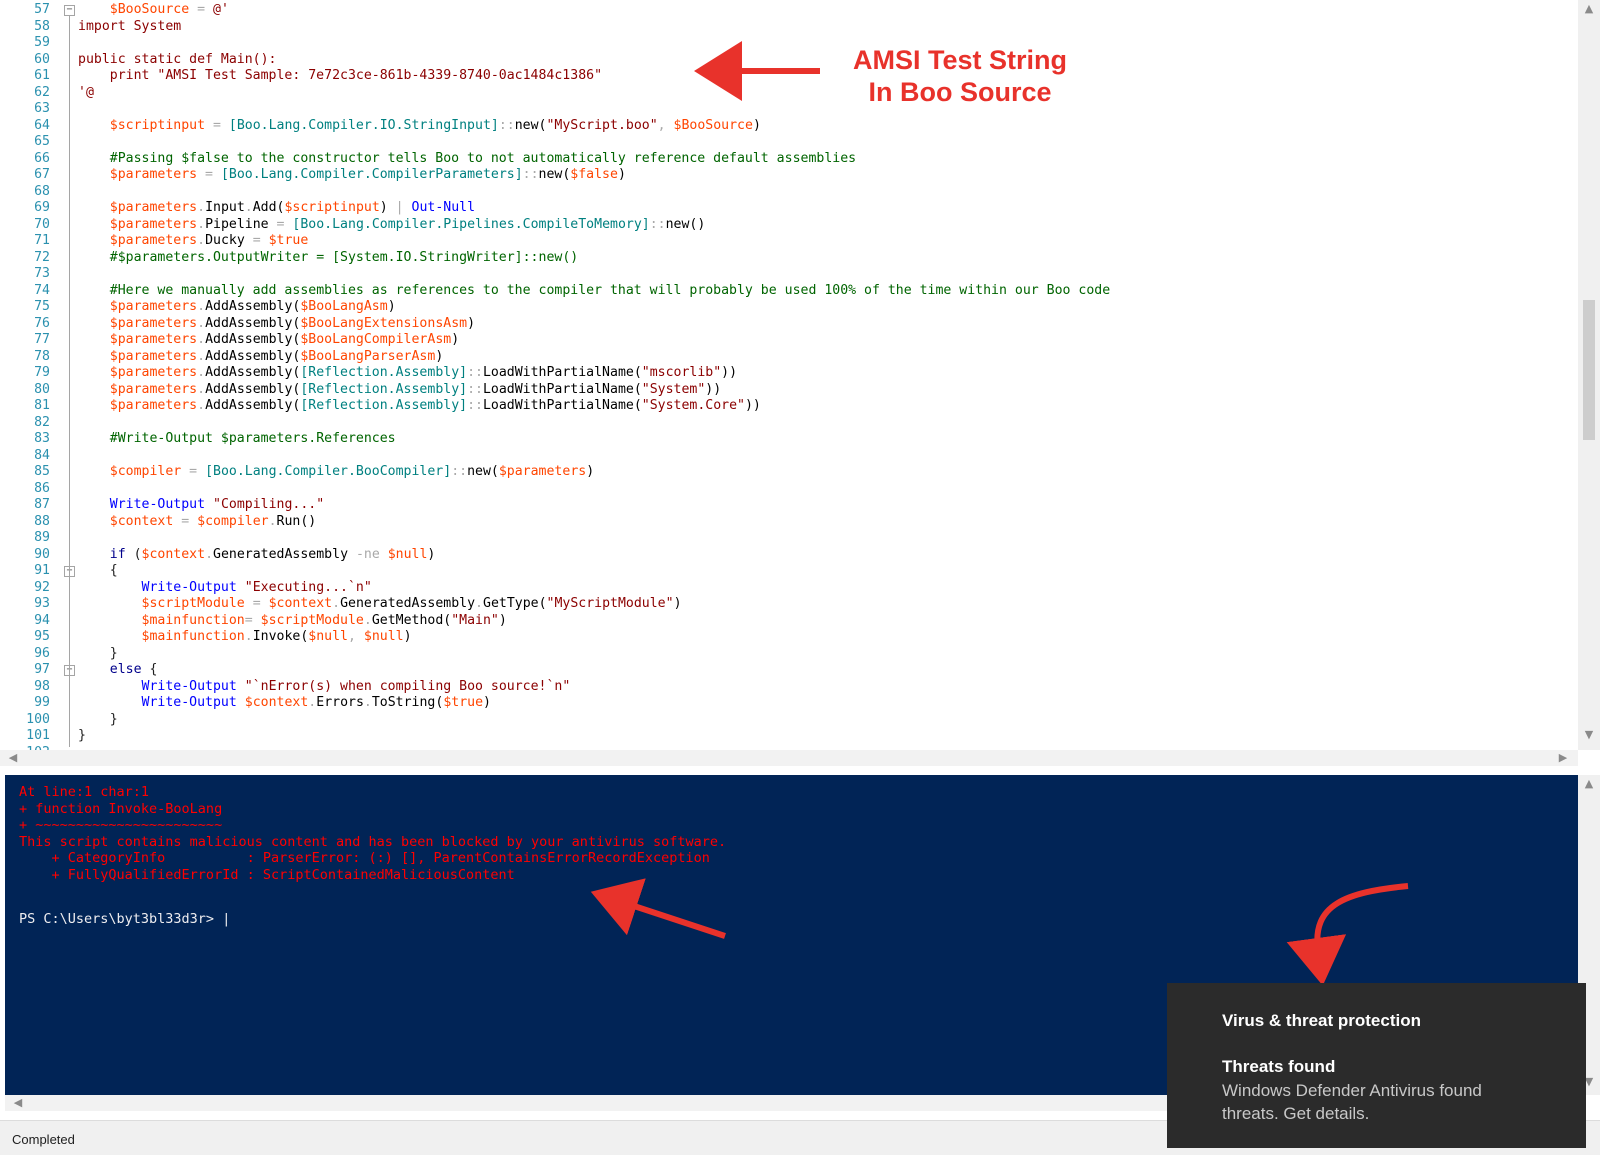  Describe the element at coordinates (789, 654) in the screenshot. I see `code-line: 96 }` at that location.